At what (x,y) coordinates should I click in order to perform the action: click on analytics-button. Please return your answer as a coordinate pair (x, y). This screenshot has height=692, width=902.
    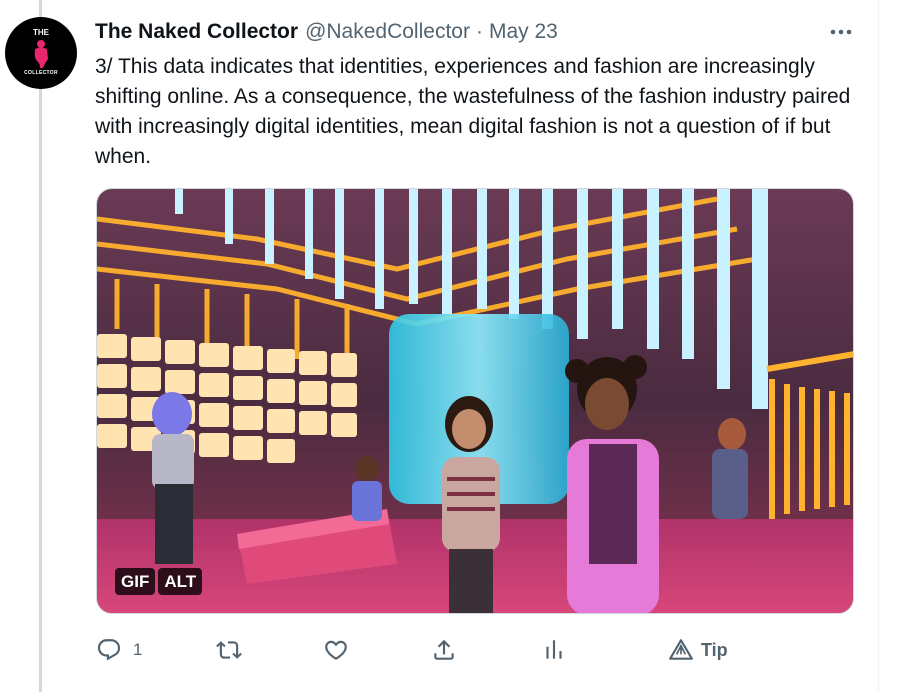
    Looking at the image, I should click on (554, 650).